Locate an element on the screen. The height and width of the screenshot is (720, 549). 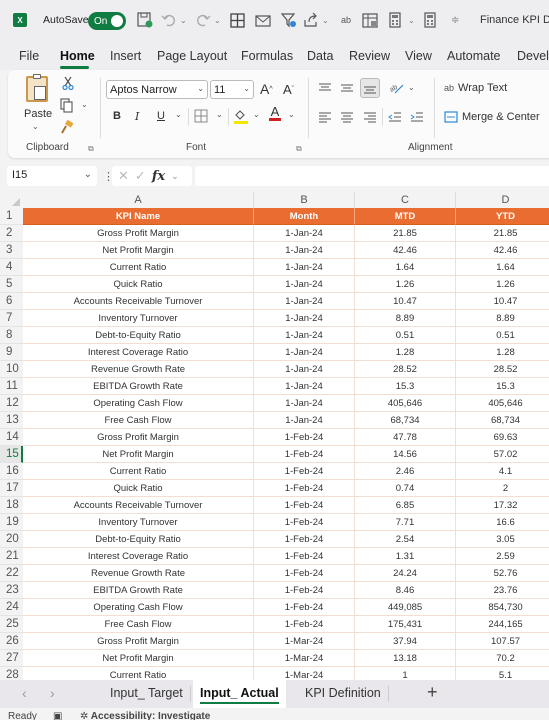
customize-icon: ≑ is located at coordinates (455, 20).